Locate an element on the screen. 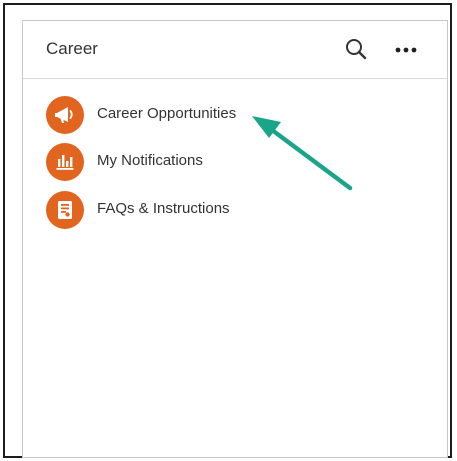 The height and width of the screenshot is (461, 457). card-title: Career is located at coordinates (72, 48).